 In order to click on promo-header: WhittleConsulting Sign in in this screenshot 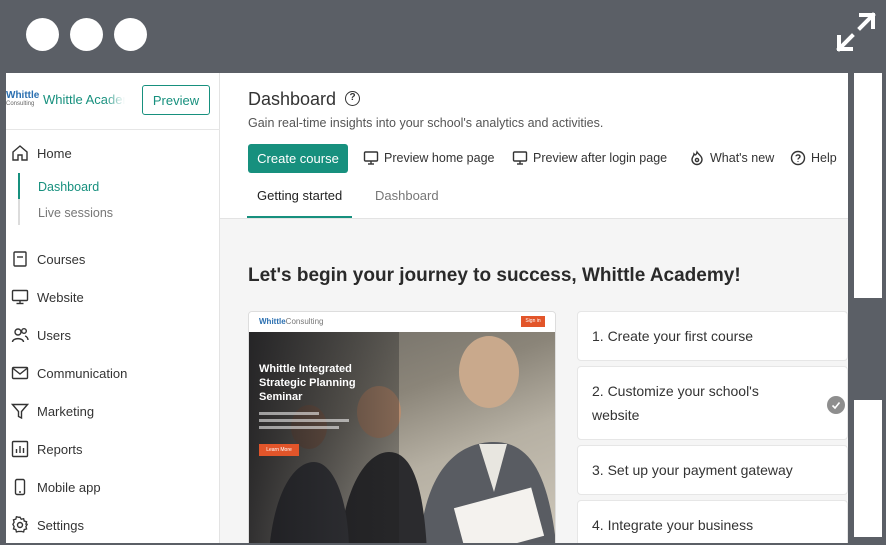, I will do `click(402, 322)`.